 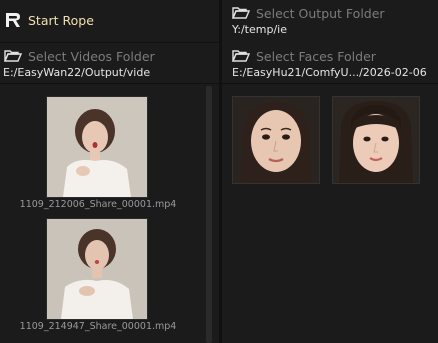 What do you see at coordinates (209, 214) in the screenshot?
I see `videos-scrollbar` at bounding box center [209, 214].